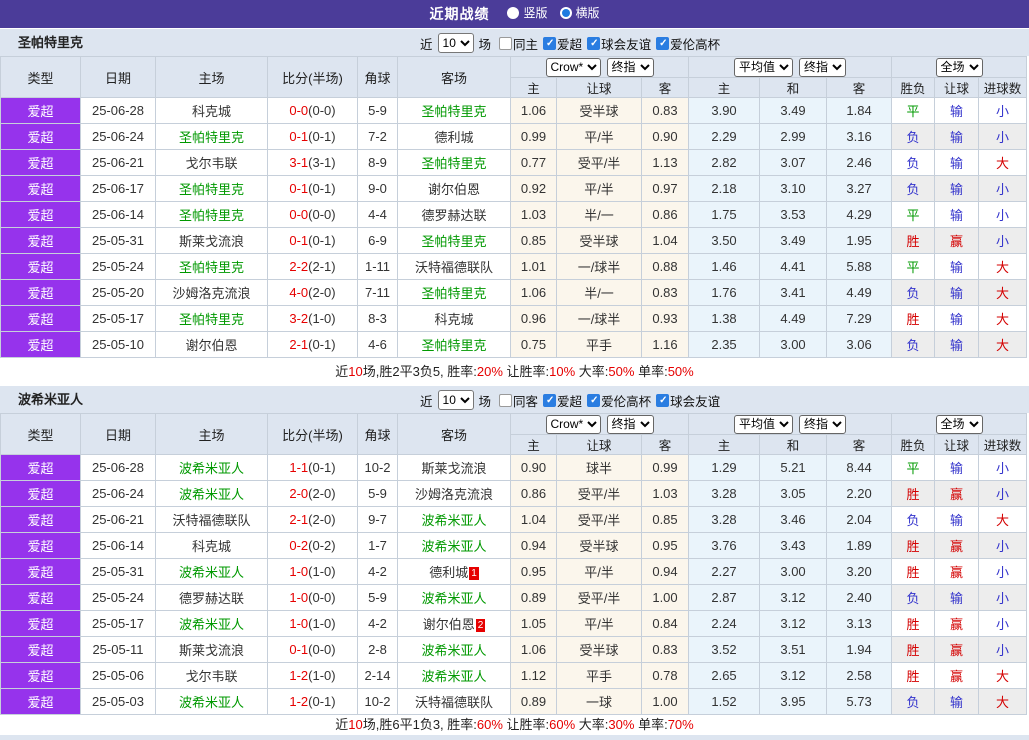 The height and width of the screenshot is (740, 1029). What do you see at coordinates (312, 292) in the screenshot?
I see `score-cell: 4-0(2-0)` at bounding box center [312, 292].